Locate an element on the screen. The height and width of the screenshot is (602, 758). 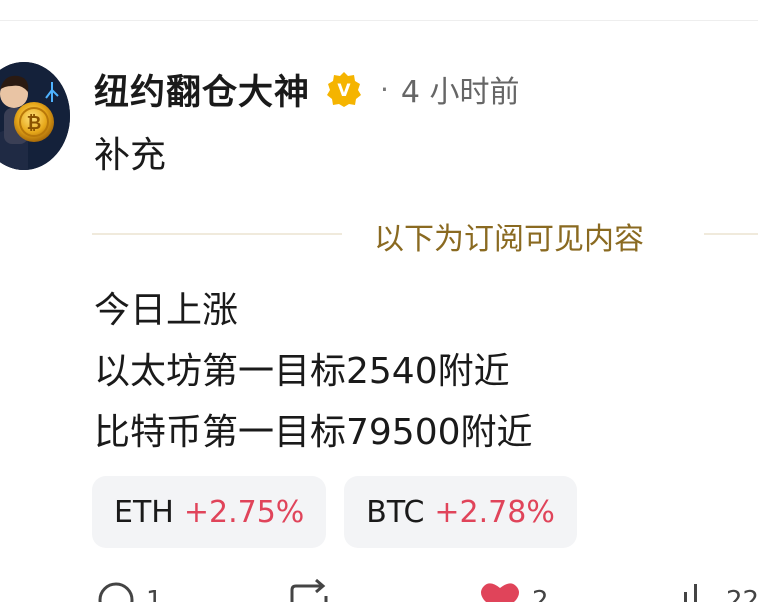
body-line: 以太坊第一目标2540附近 is located at coordinates (302, 371).